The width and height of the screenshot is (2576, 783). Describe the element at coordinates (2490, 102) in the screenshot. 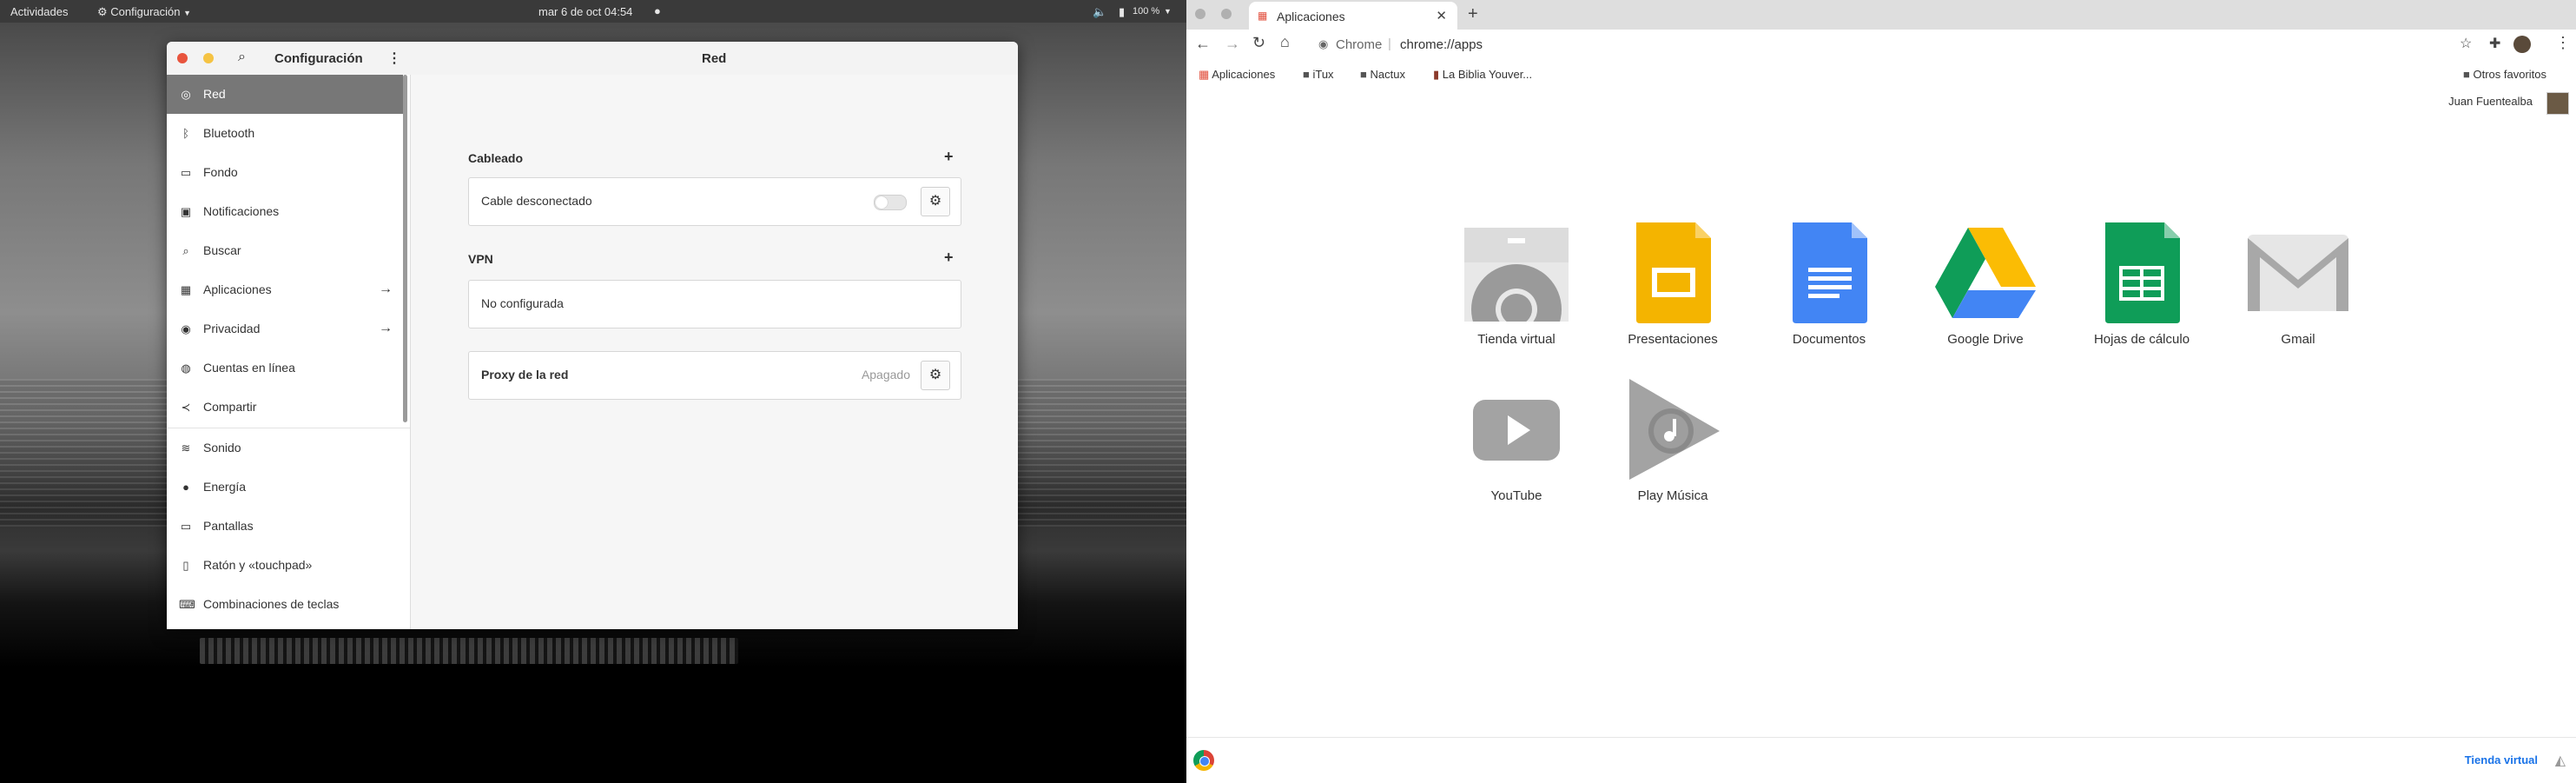

I see `profile-name: Juan Fuentealba` at that location.